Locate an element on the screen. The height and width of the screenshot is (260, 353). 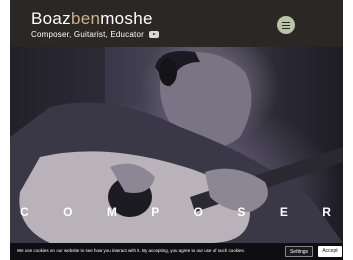
tagline: Composer, Guitarist, Educator is located at coordinates (87, 34).